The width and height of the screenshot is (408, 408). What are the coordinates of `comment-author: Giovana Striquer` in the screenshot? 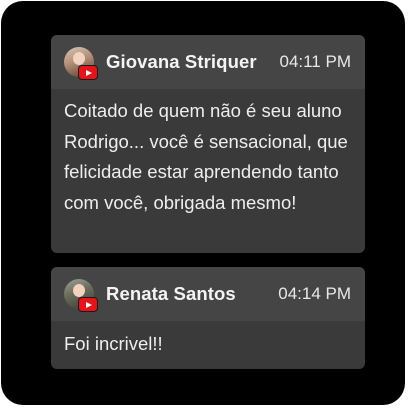 It's located at (181, 61).